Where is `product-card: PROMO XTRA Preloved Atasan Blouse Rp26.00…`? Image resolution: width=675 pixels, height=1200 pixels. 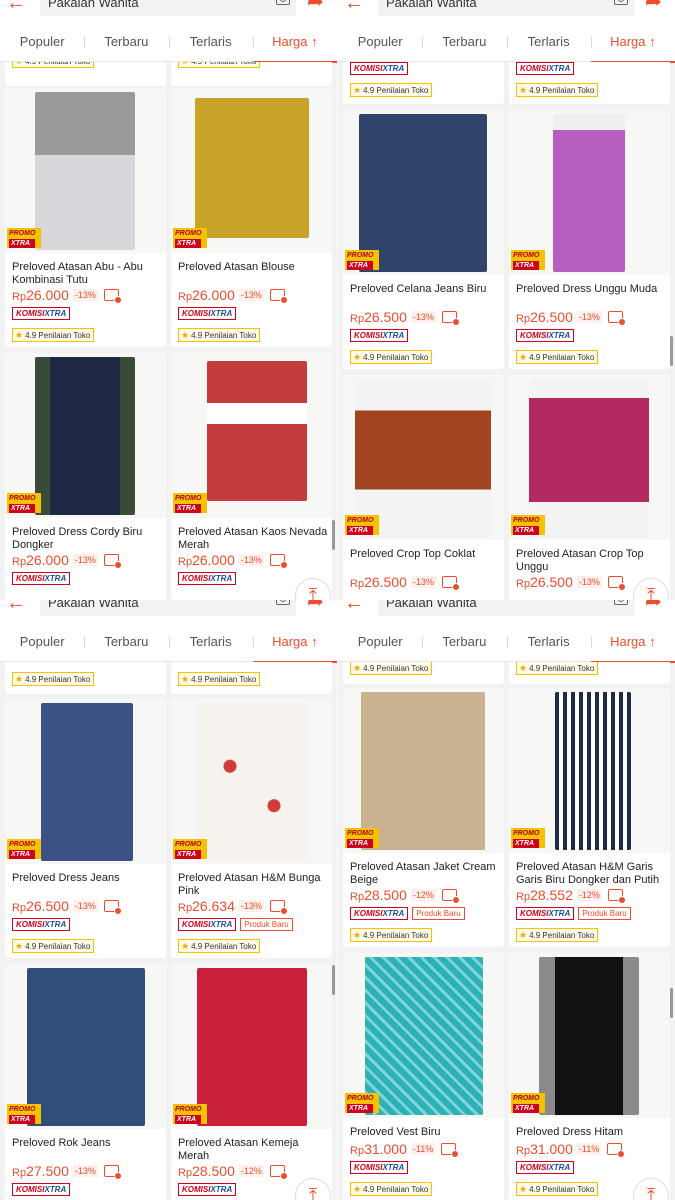 product-card: PROMO XTRA Preloved Atasan Blouse Rp26.00… is located at coordinates (251, 217).